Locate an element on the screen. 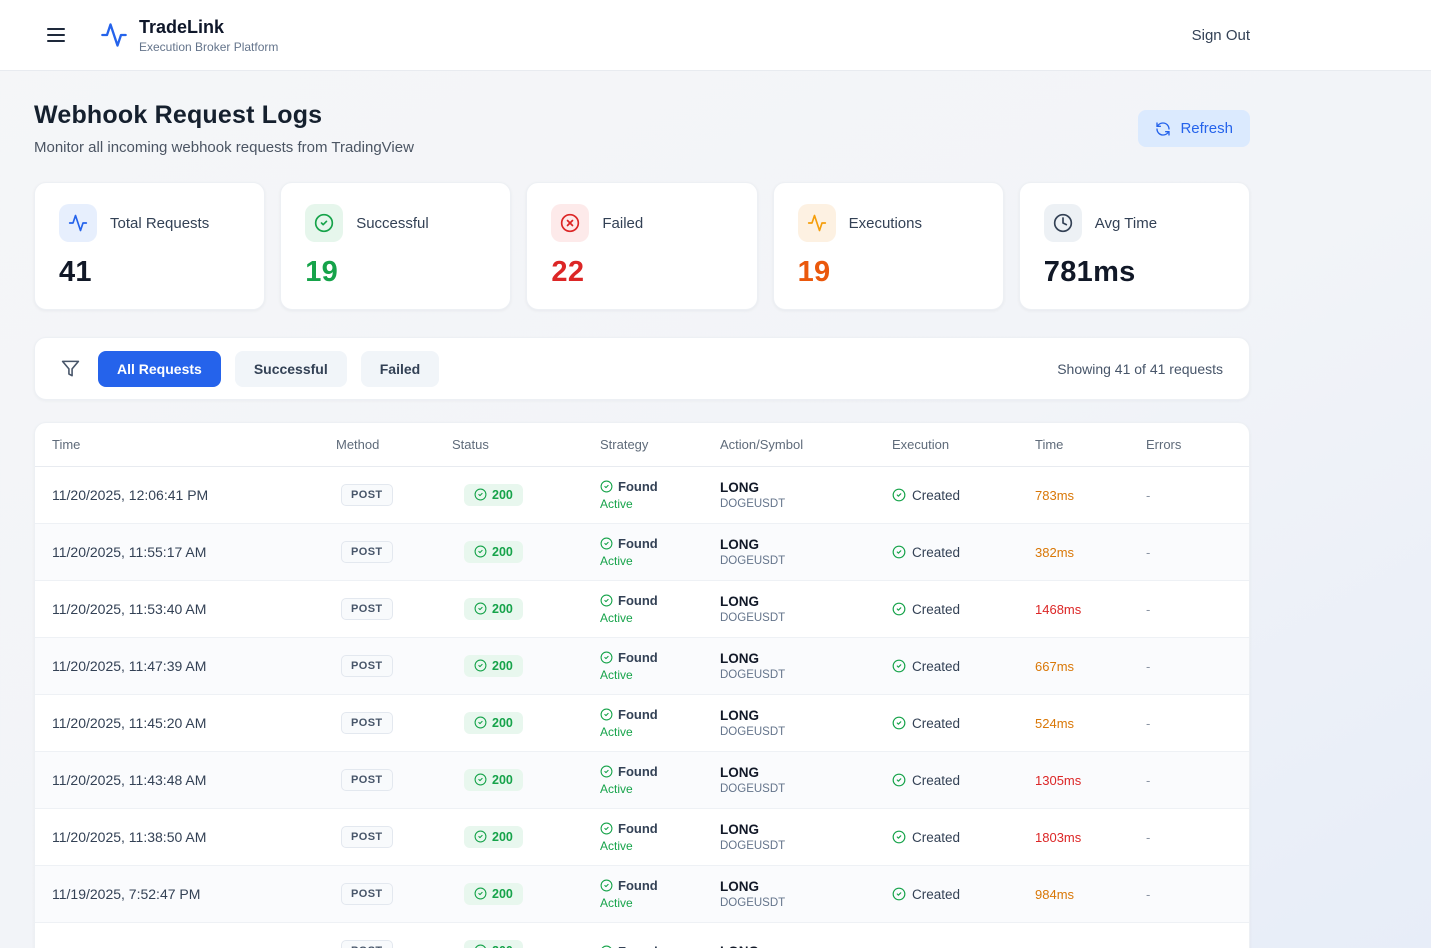 The image size is (1431, 948). request-time: 11/20/2025, 11:55:17 AM is located at coordinates (129, 552).